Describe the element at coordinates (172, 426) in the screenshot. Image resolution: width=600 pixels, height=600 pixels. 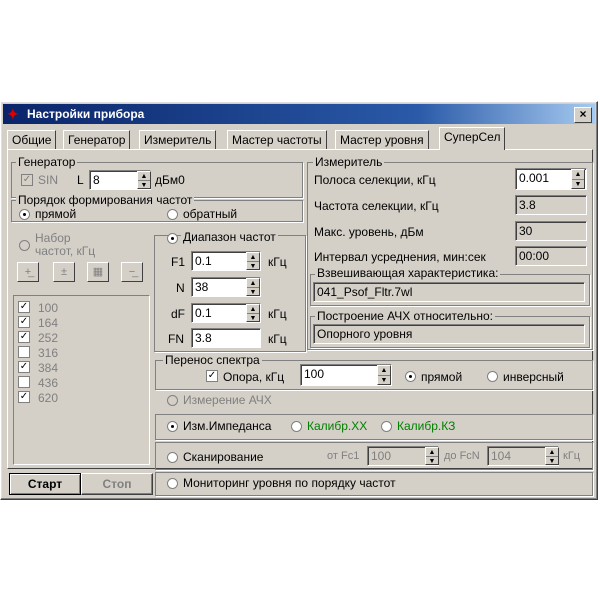
I see `impedance-radio` at that location.